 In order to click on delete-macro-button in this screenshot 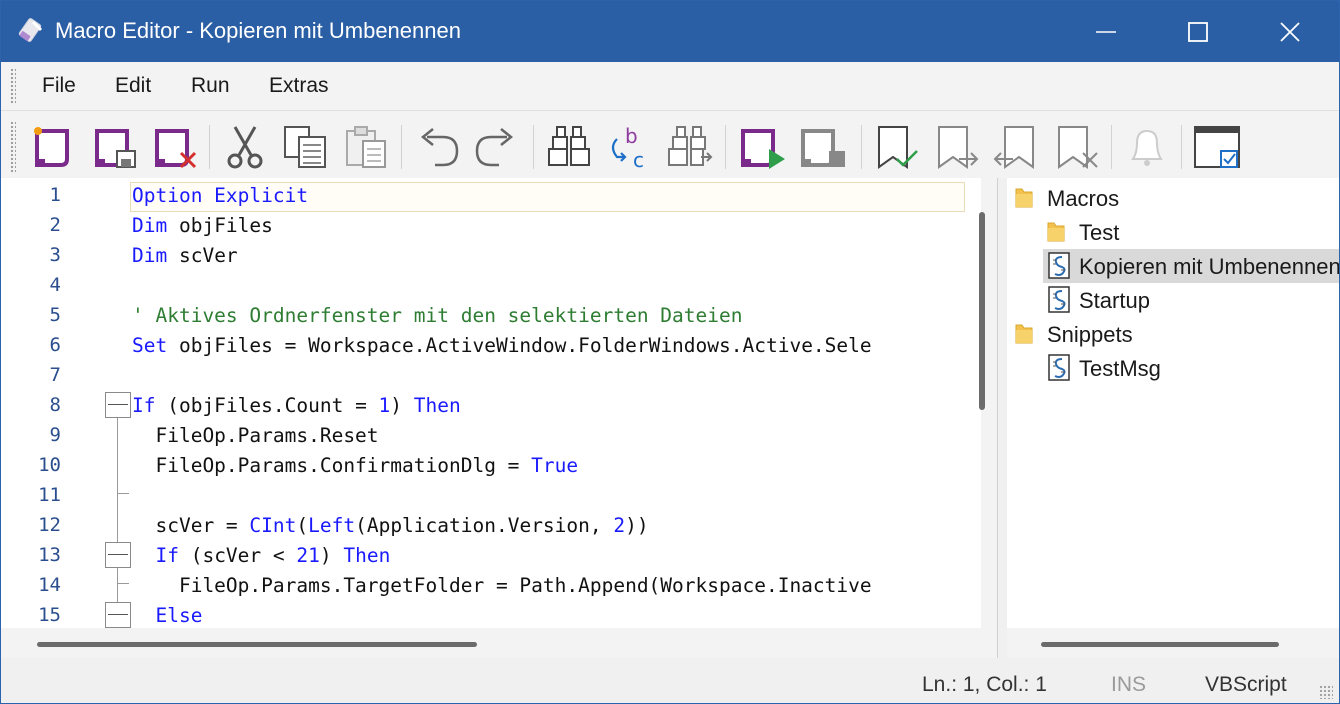, I will do `click(175, 147)`.